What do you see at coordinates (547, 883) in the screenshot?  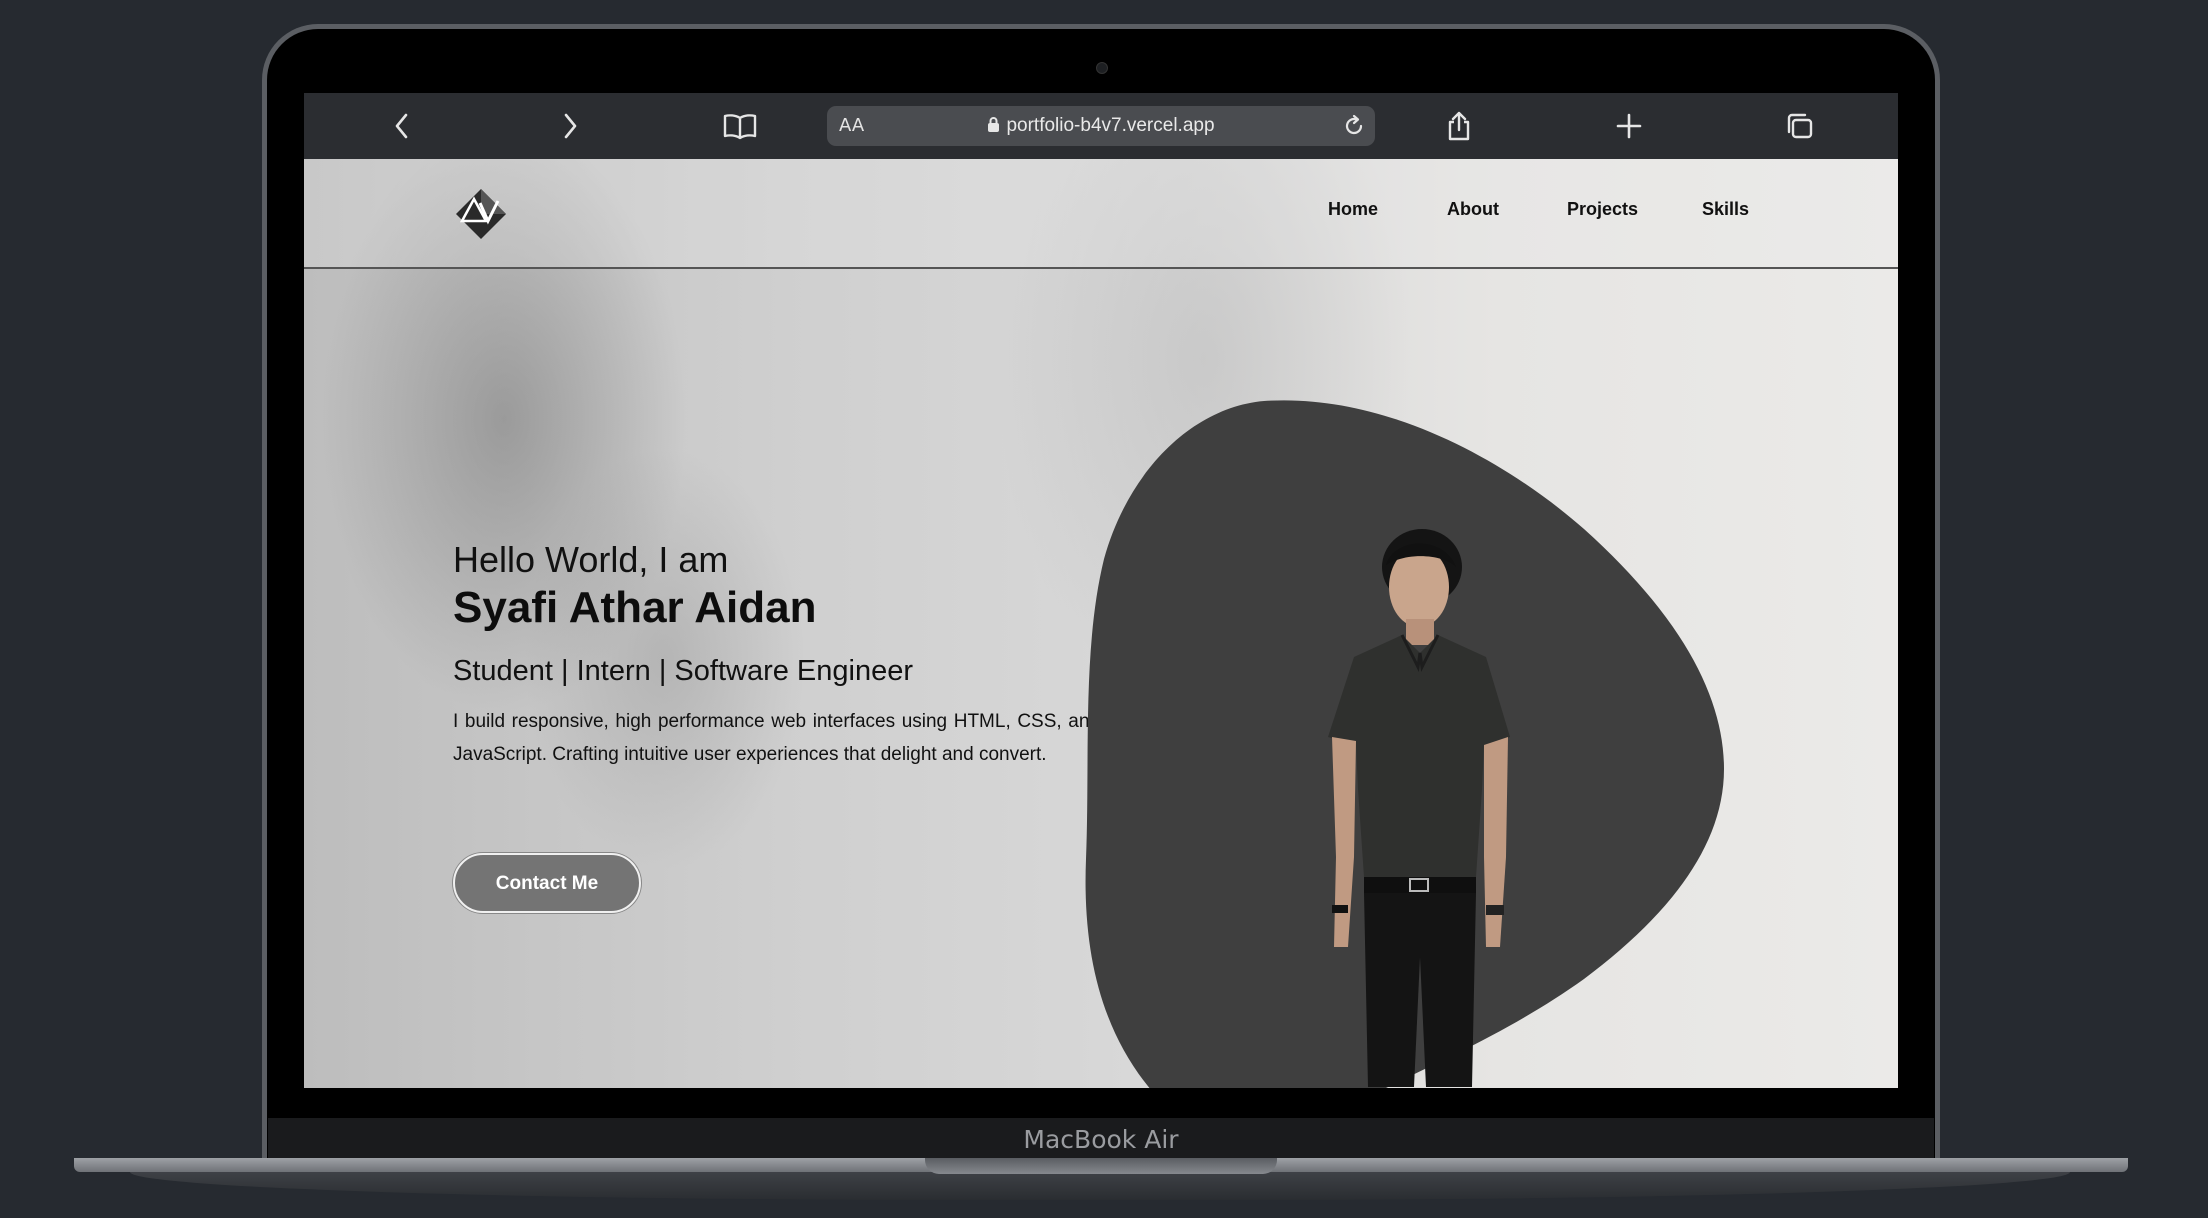 I see `contact-me-button: Contact Me` at bounding box center [547, 883].